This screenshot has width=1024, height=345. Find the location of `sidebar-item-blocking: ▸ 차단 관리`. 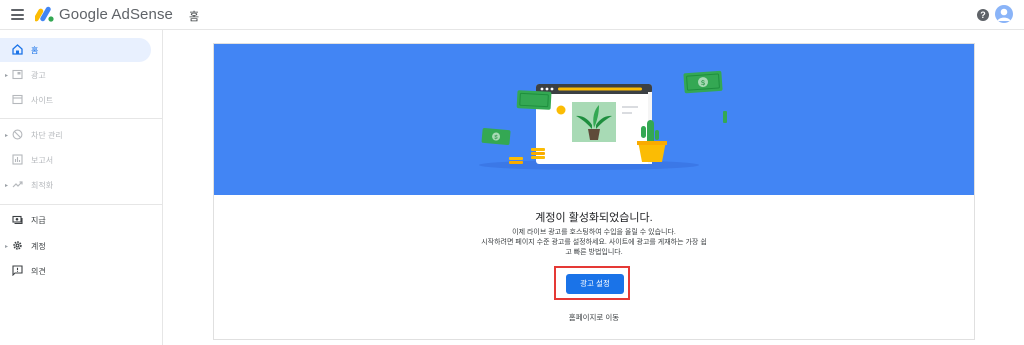

sidebar-item-blocking: ▸ 차단 관리 is located at coordinates (75, 135).